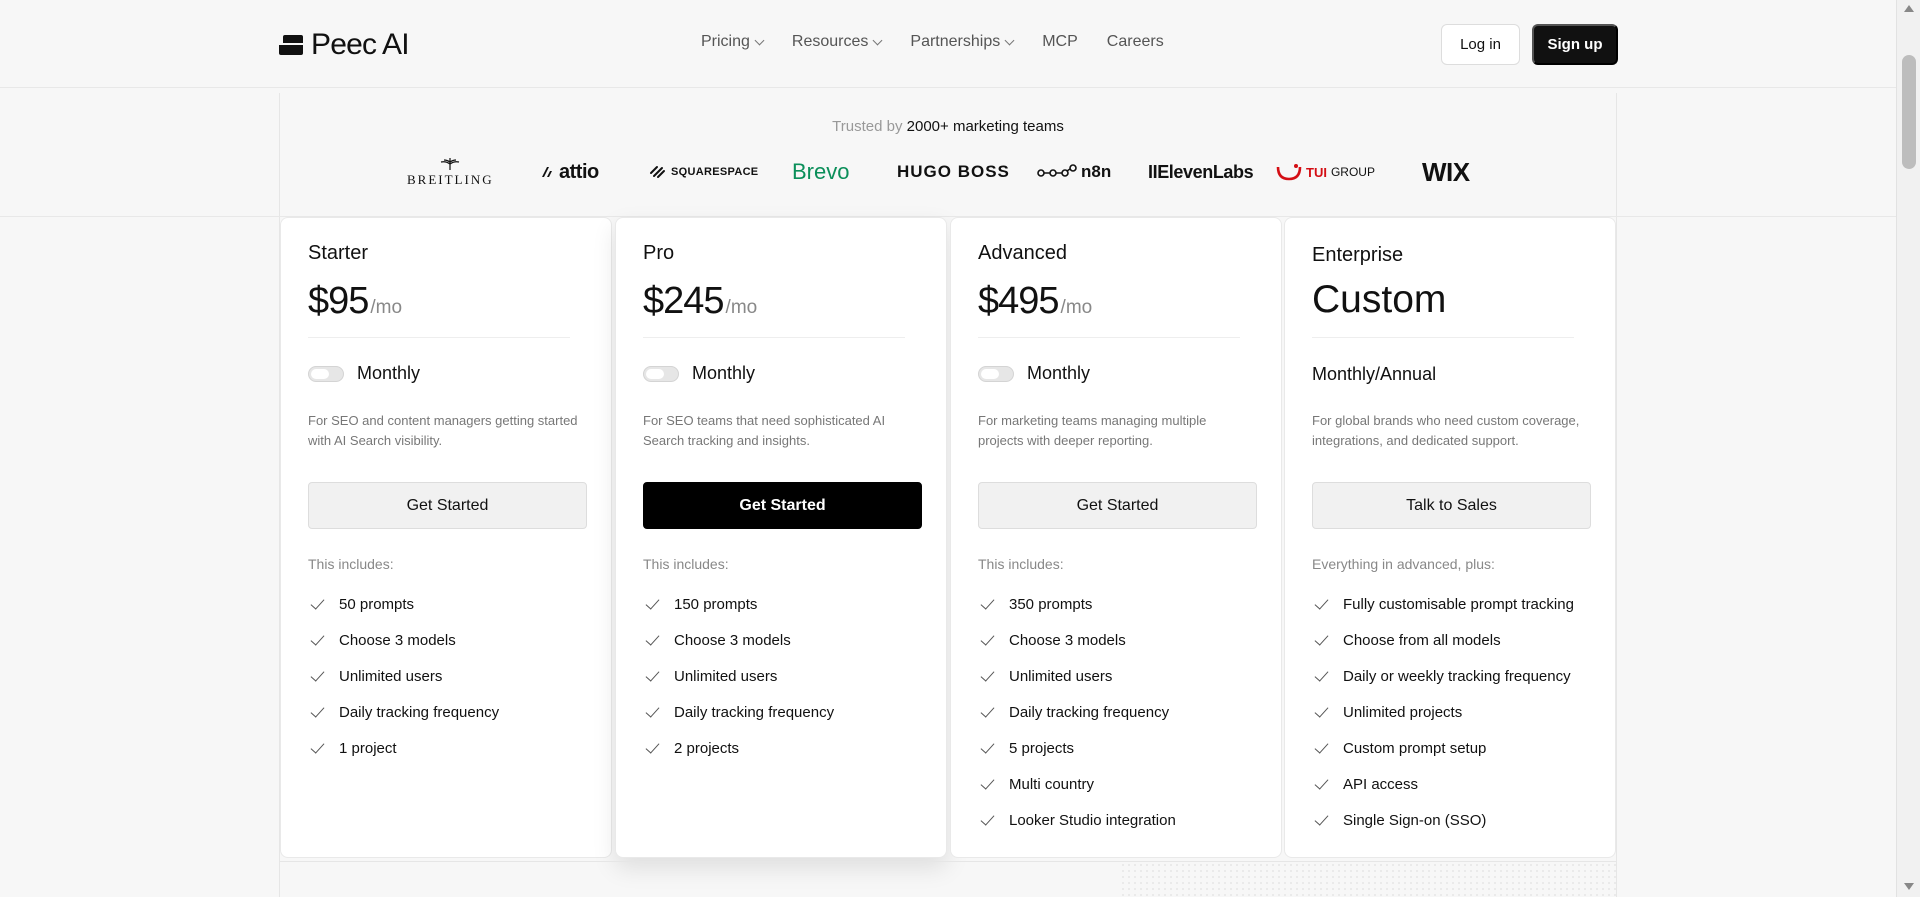 The height and width of the screenshot is (897, 1920). Describe the element at coordinates (657, 172) in the screenshot. I see `squarespace-mark-icon` at that location.